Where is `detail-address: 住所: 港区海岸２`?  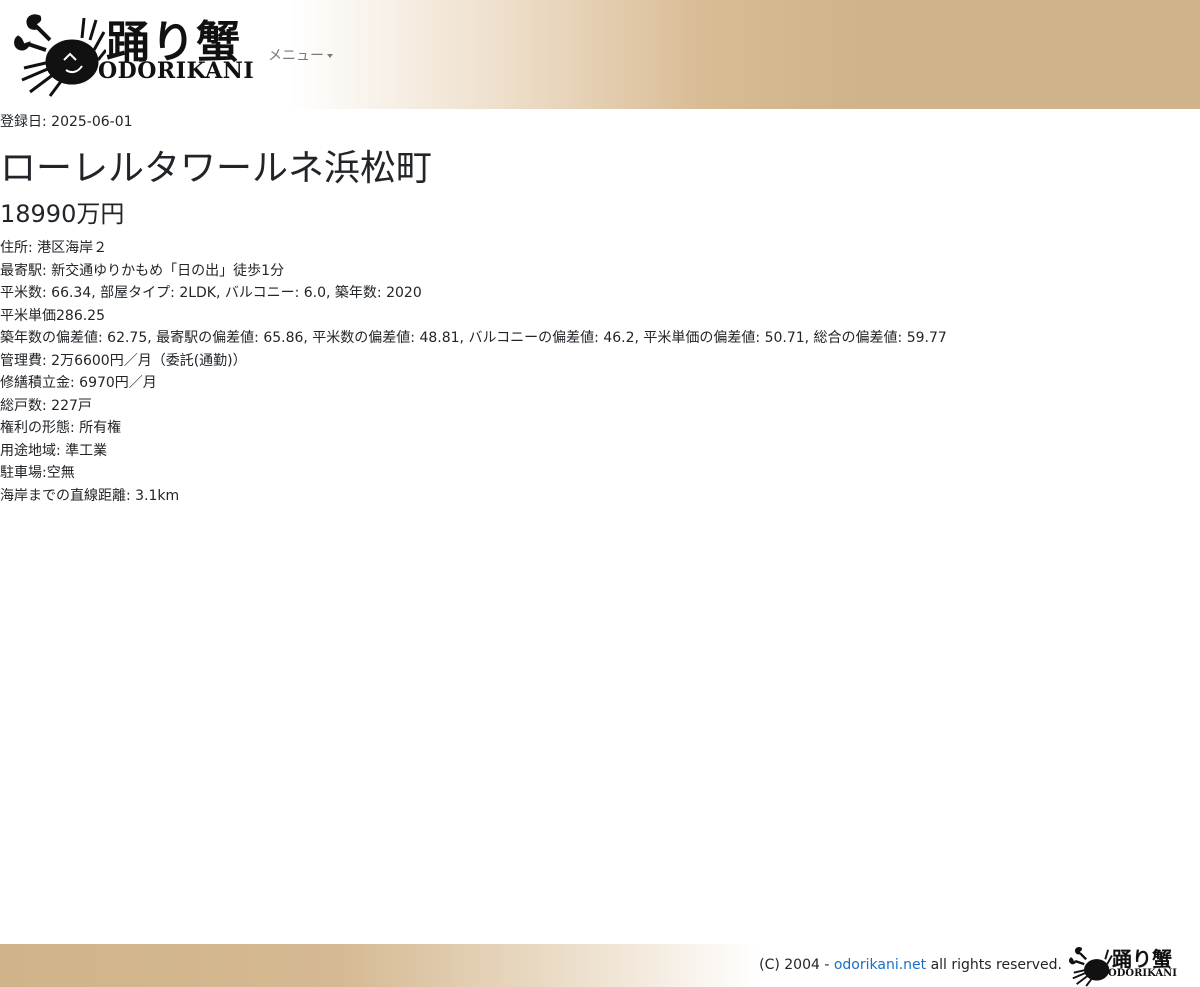 detail-address: 住所: 港区海岸２ is located at coordinates (54, 248).